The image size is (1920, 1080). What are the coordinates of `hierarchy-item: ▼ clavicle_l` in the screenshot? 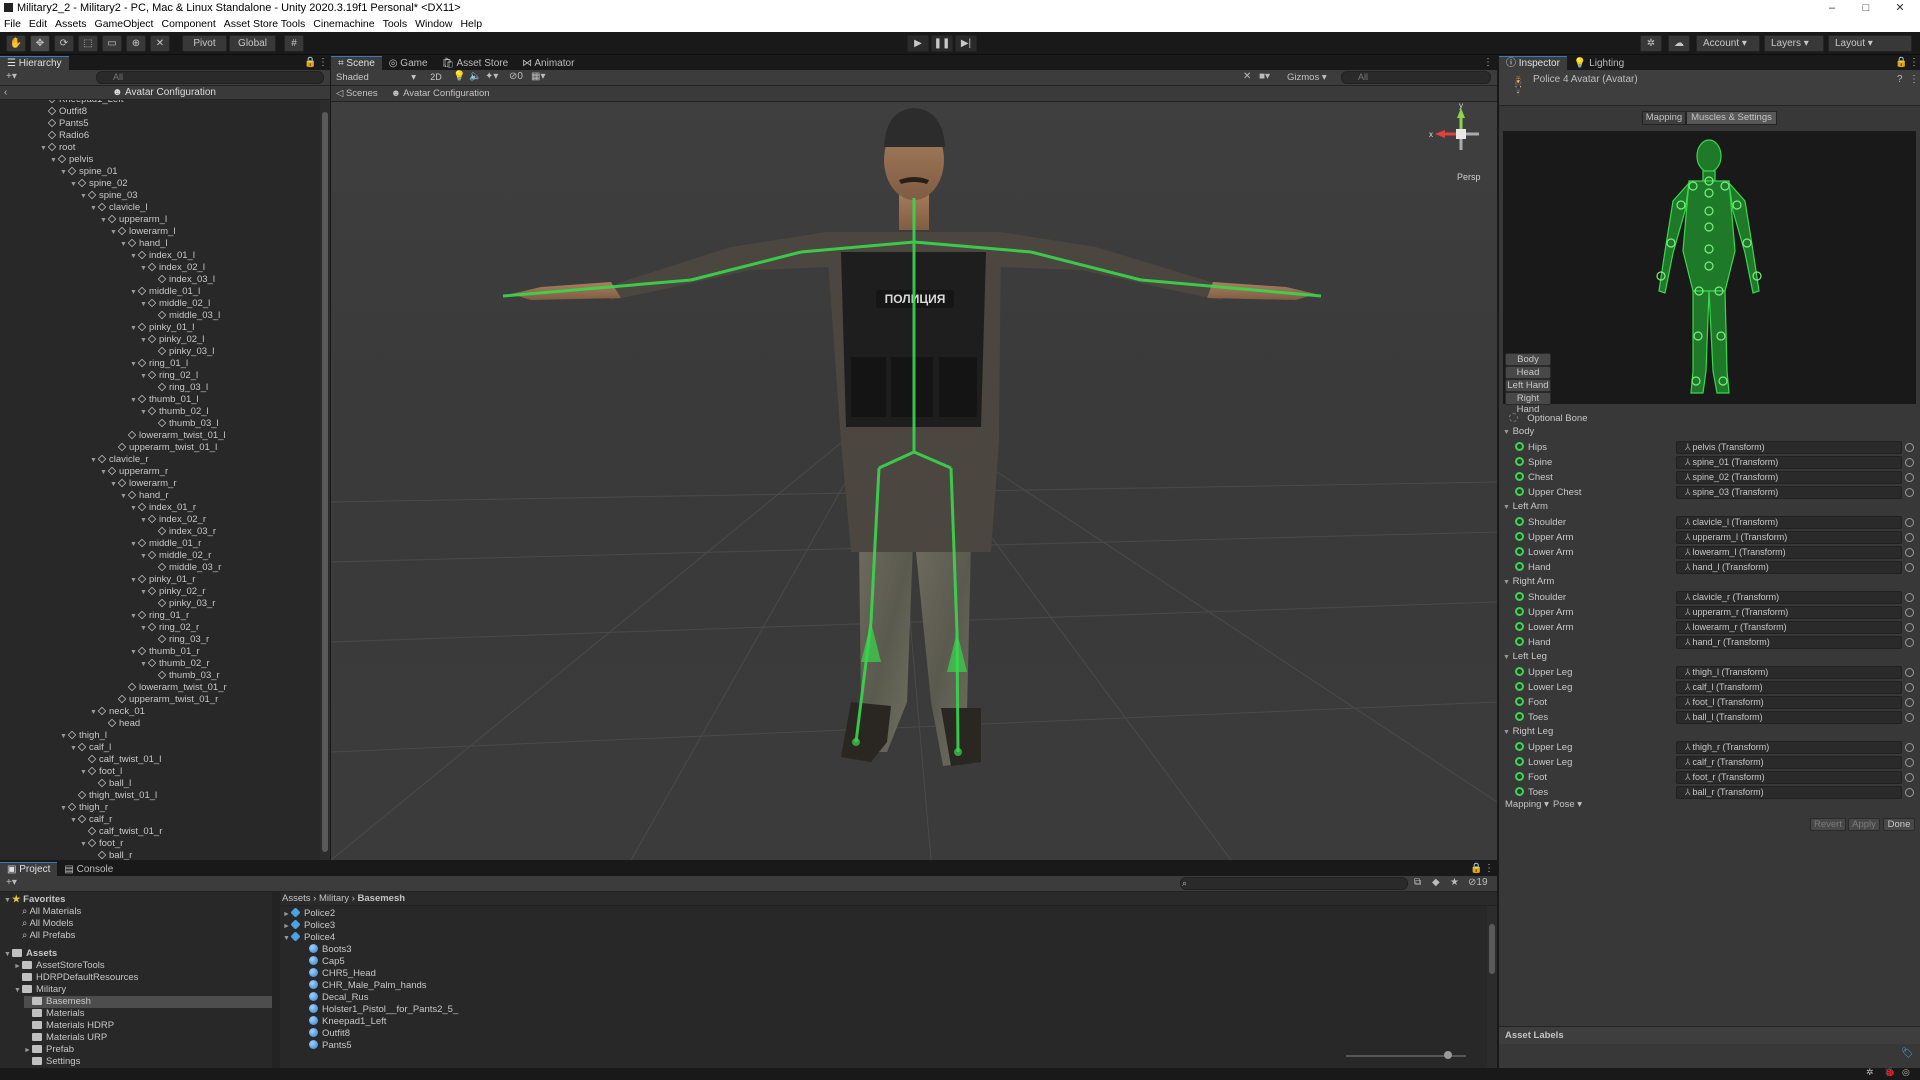 It's located at (119, 208).